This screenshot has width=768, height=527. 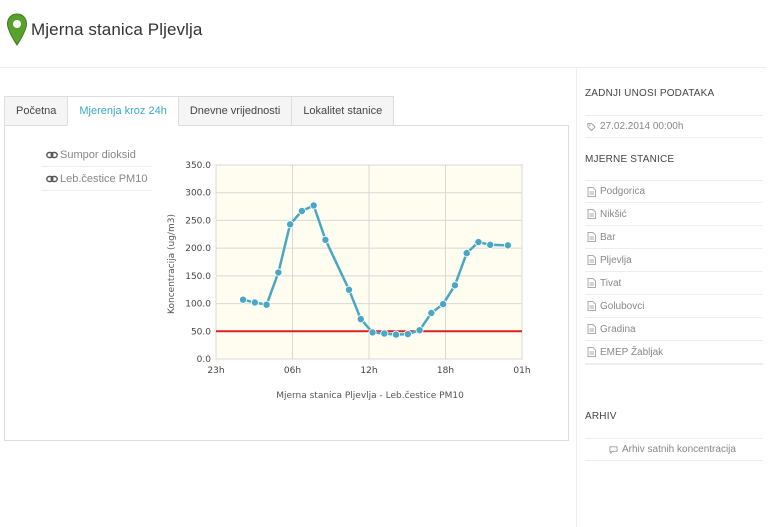 What do you see at coordinates (642, 126) in the screenshot?
I see `last-entry-datetime: 27.02.2014 00:00h` at bounding box center [642, 126].